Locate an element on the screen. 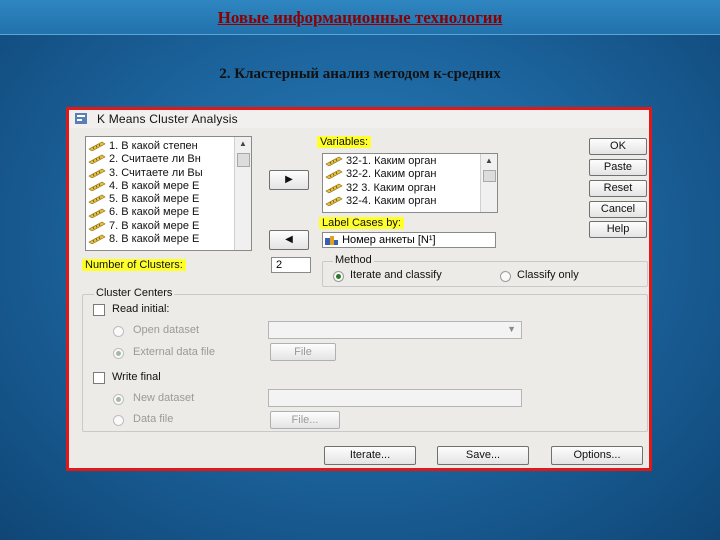 This screenshot has width=720, height=540. source-list-item: 8. В какой мере Е is located at coordinates (168, 239).